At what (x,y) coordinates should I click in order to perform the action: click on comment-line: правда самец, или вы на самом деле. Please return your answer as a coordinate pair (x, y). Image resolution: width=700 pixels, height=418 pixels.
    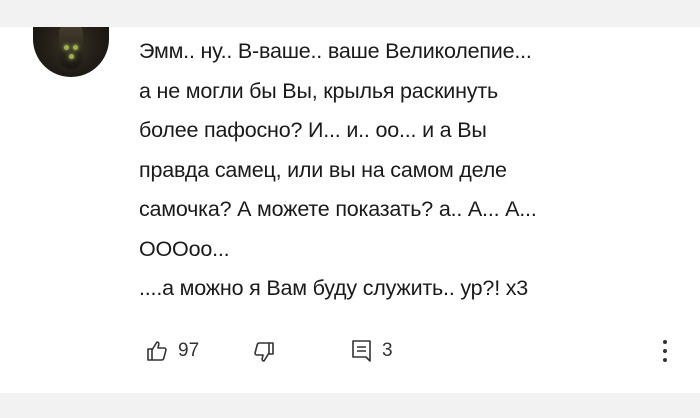
    Looking at the image, I should click on (323, 169).